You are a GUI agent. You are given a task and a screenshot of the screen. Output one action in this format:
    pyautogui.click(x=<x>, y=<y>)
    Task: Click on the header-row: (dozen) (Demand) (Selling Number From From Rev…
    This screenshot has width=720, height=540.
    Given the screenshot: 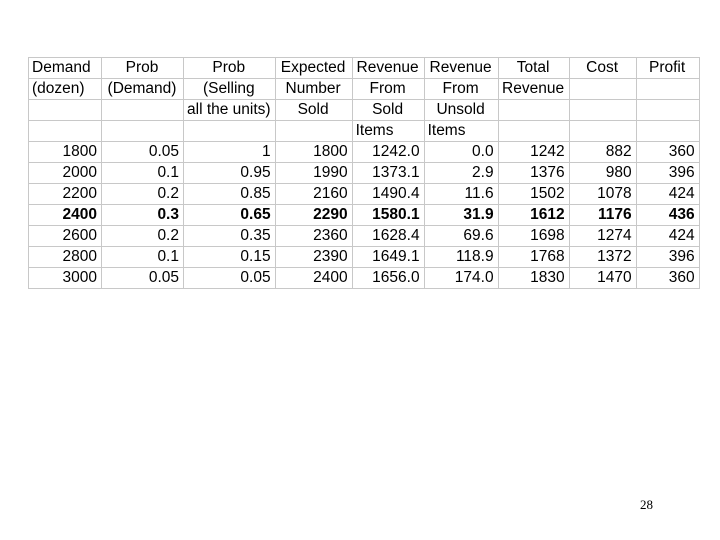 What is the action you would take?
    pyautogui.click(x=364, y=89)
    